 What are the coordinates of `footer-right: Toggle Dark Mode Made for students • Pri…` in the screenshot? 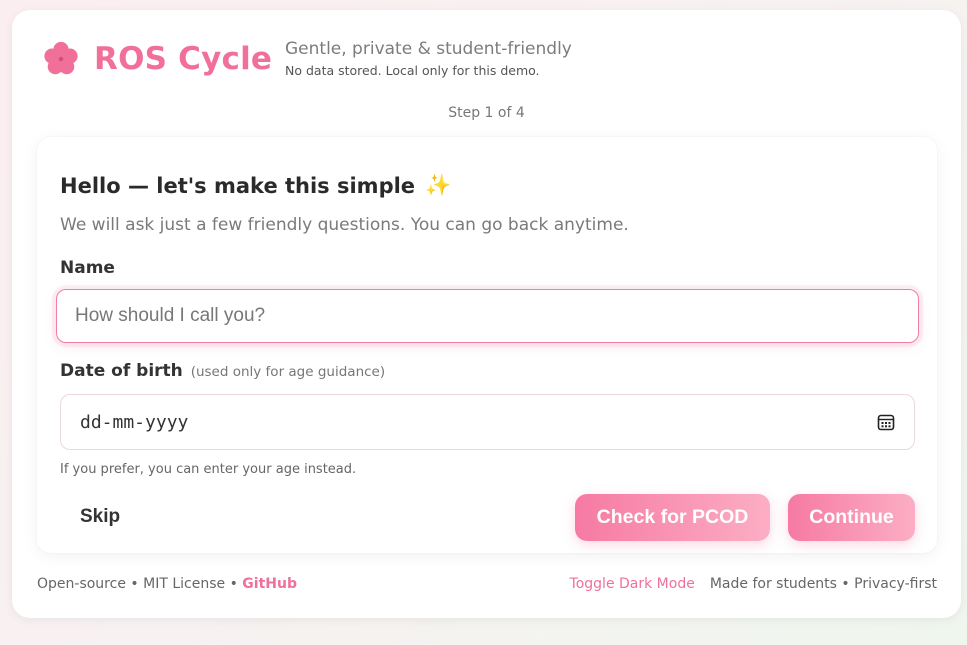 It's located at (753, 584).